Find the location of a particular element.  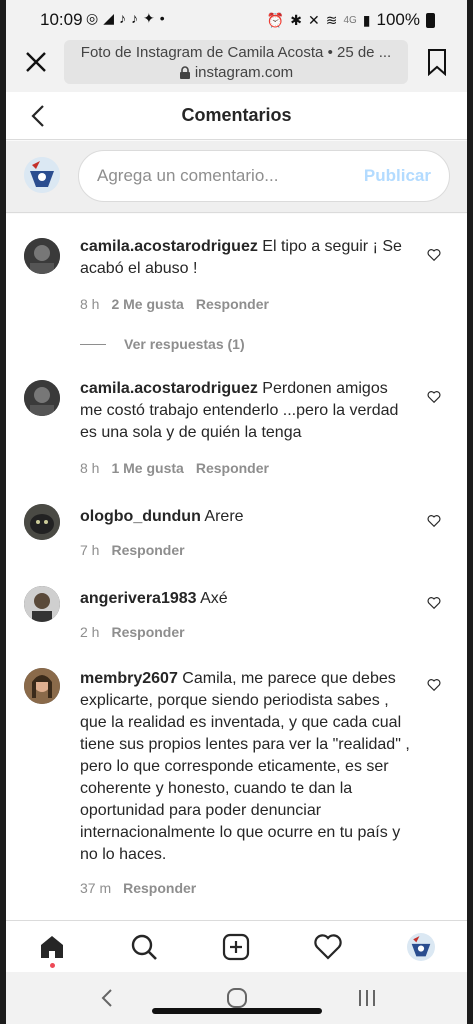

status-time: 10:09 is located at coordinates (61, 19).